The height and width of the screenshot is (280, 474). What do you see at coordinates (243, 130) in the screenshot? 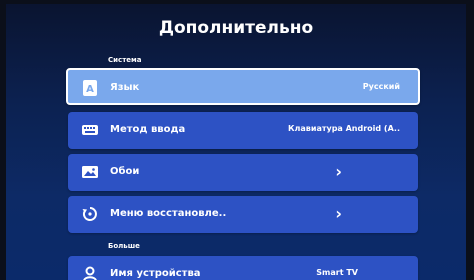
I see `setting-row-input-method: Метод ввода Клавиатура Android (A..` at bounding box center [243, 130].